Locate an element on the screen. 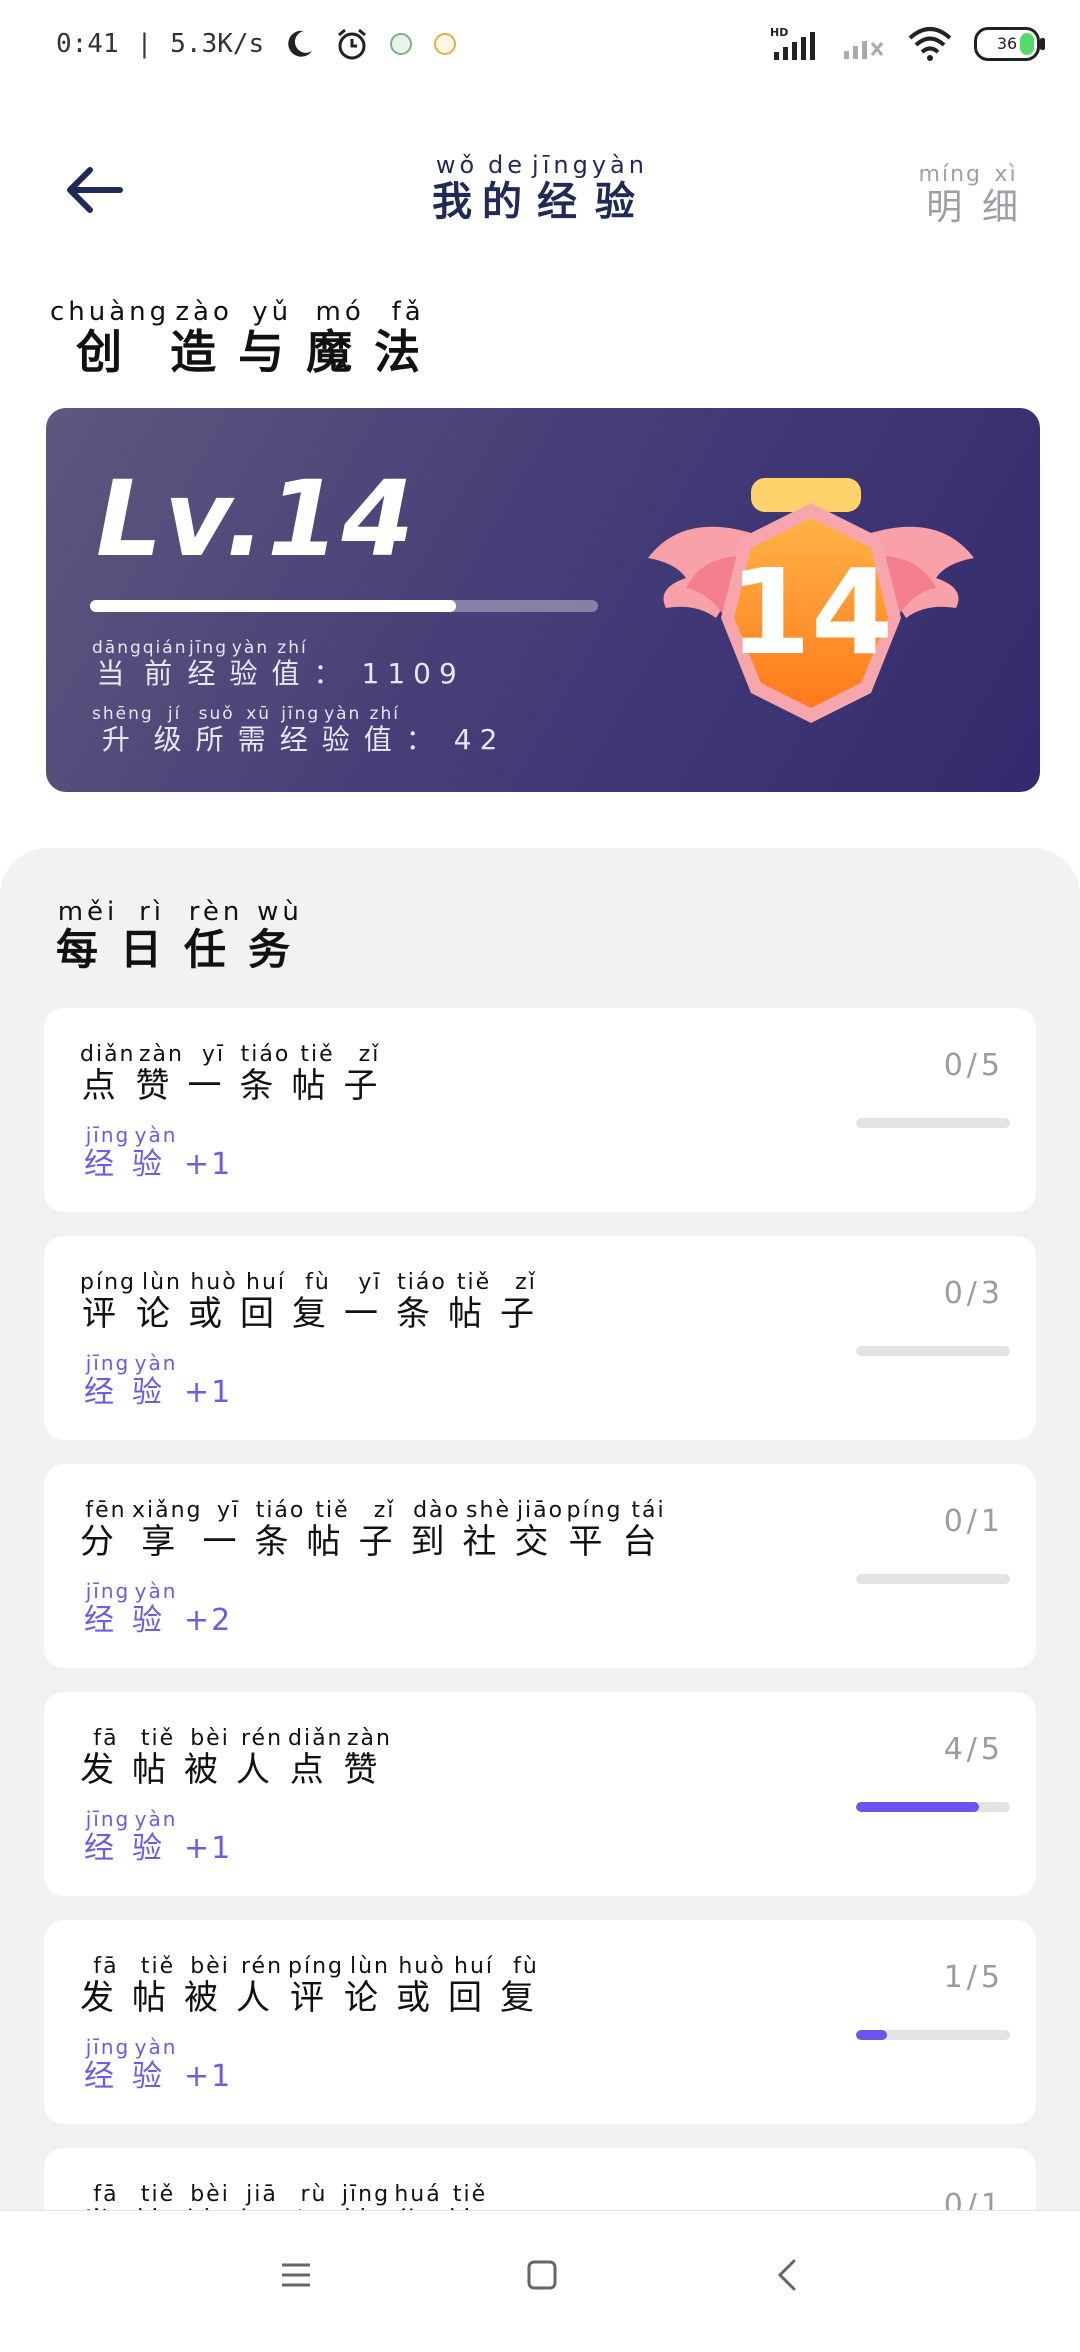 This screenshot has height=2352, width=1080. menu-icon is located at coordinates (296, 2275).